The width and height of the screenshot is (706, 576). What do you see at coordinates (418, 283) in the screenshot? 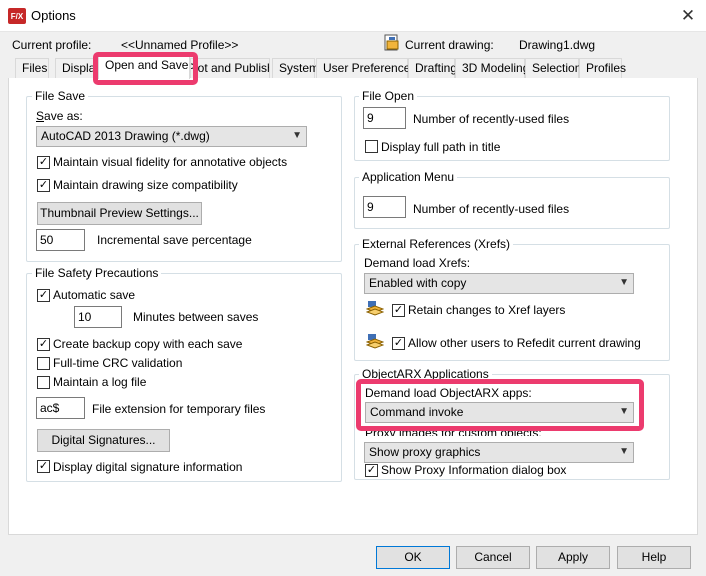
I see `xrefs-demand-value: Enabled with copy` at bounding box center [418, 283].